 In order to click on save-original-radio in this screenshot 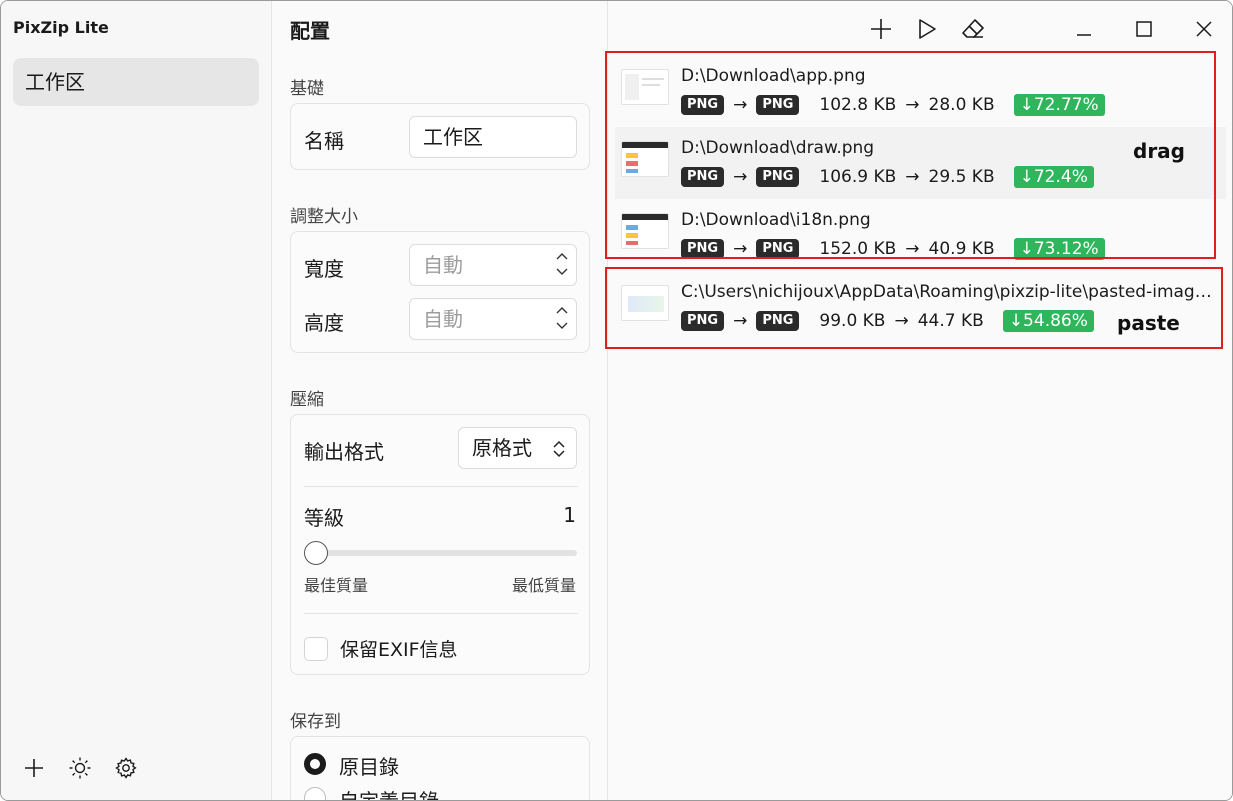, I will do `click(315, 764)`.